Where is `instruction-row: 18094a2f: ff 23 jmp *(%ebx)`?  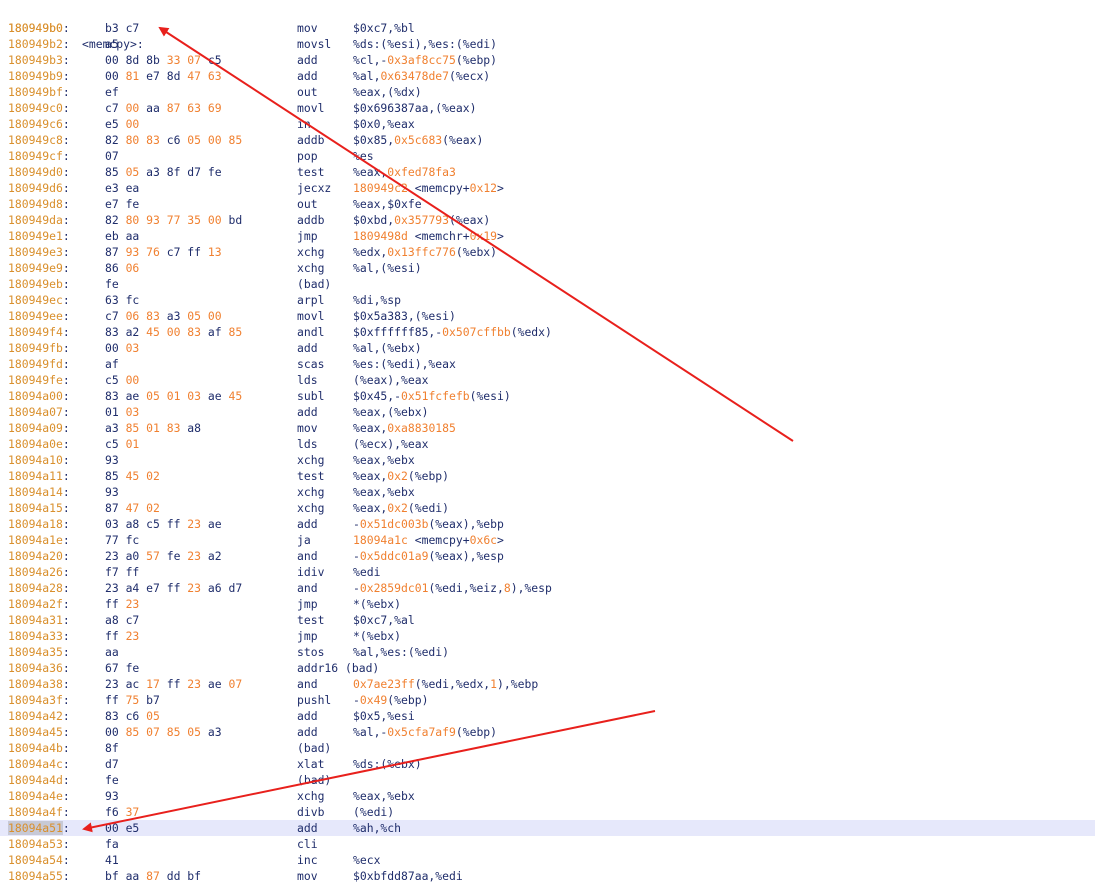 instruction-row: 18094a2f: ff 23 jmp *(%ebx) is located at coordinates (547, 604).